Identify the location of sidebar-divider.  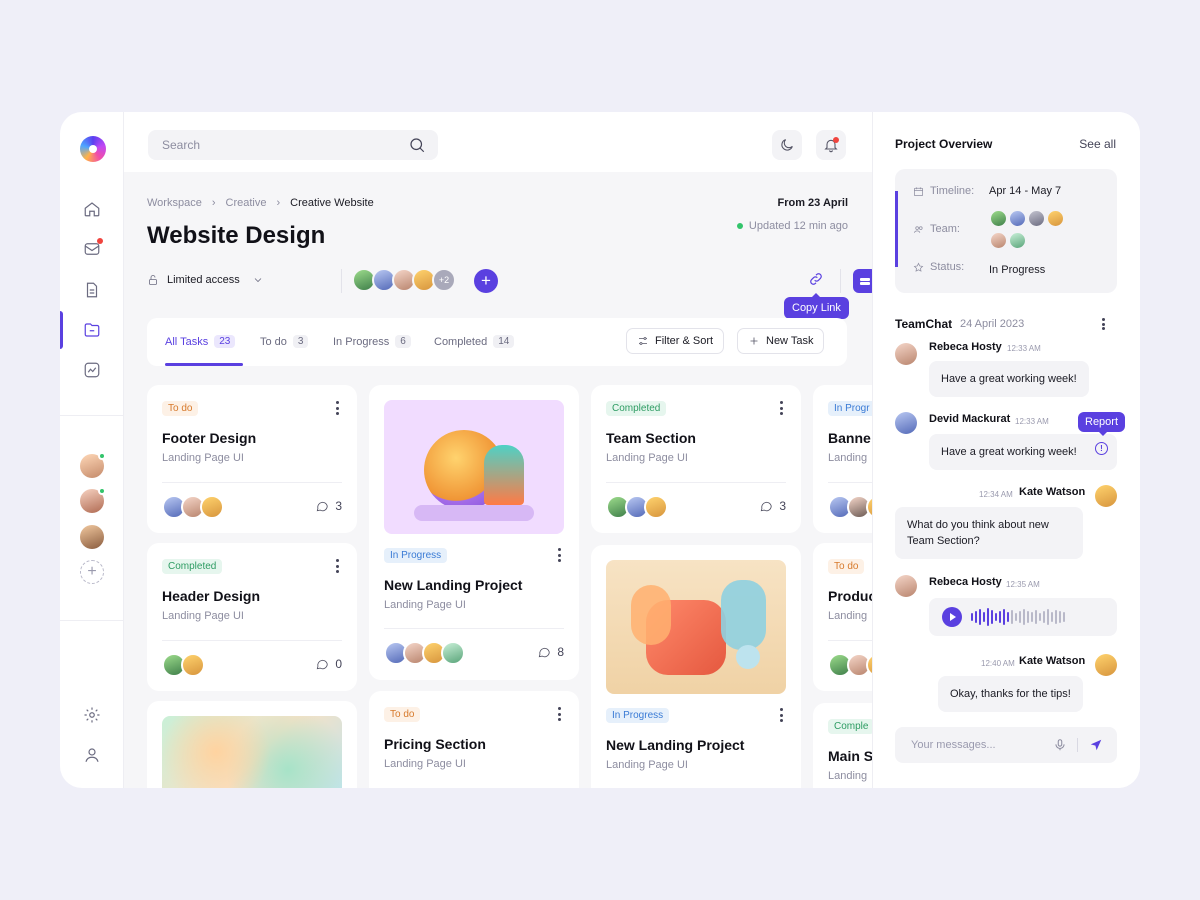
(92, 415).